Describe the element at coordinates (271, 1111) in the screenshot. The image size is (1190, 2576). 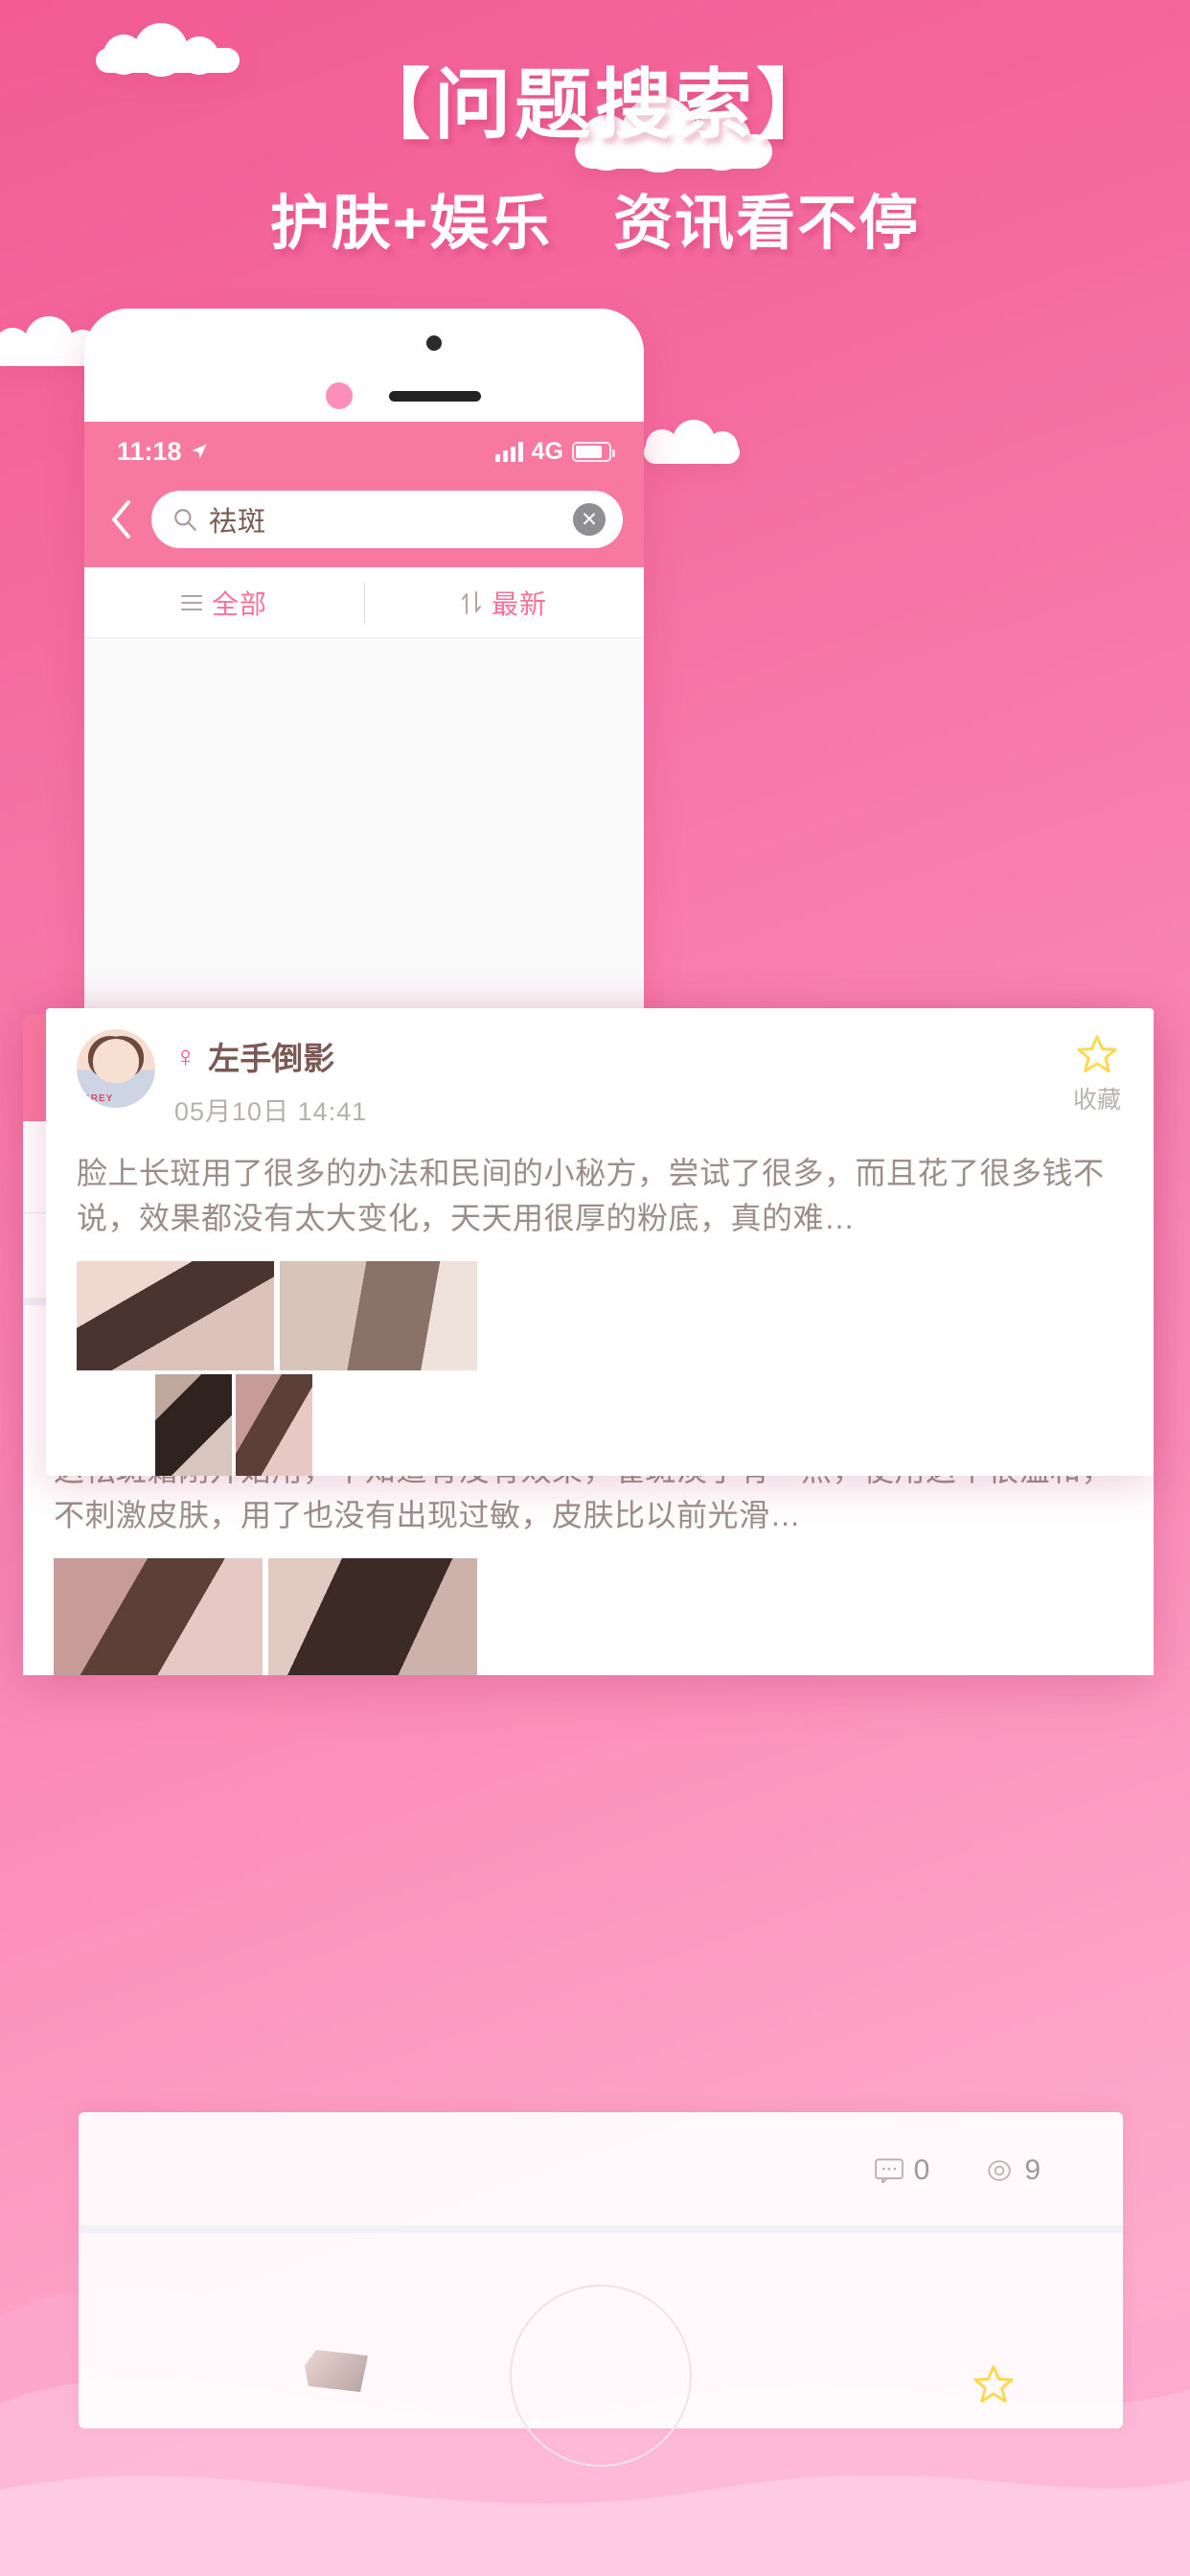
I see `post-date: 05月10日 14:41` at that location.